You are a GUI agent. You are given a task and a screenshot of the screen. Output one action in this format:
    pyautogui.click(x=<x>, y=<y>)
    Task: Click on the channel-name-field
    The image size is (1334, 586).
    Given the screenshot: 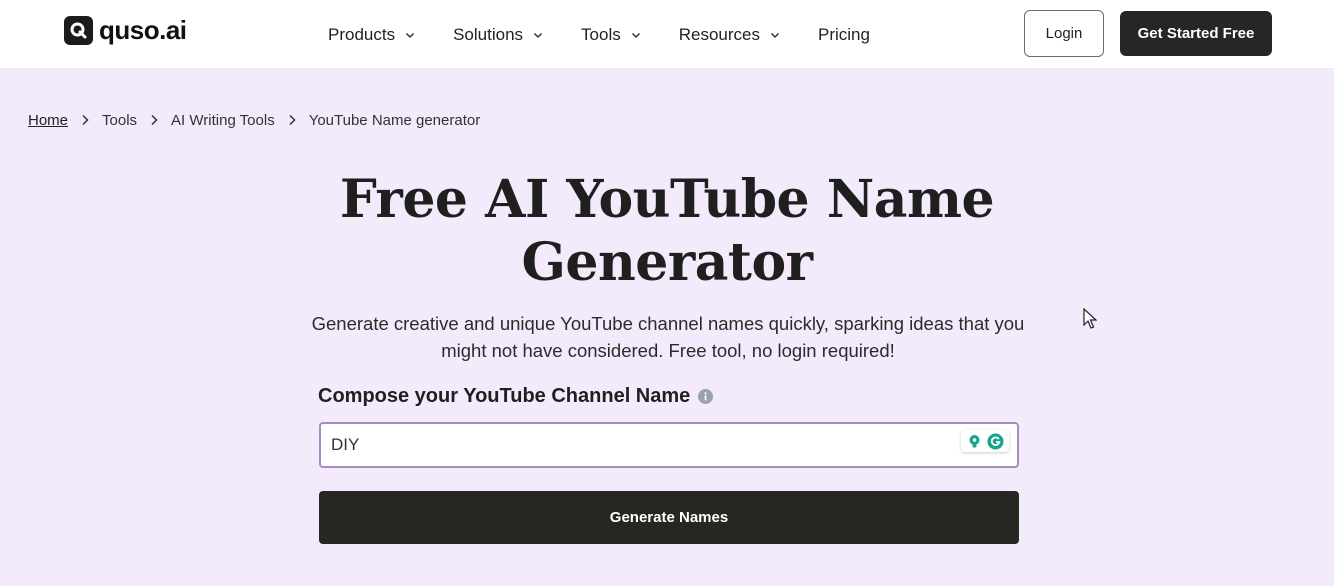 What is the action you would take?
    pyautogui.click(x=669, y=445)
    